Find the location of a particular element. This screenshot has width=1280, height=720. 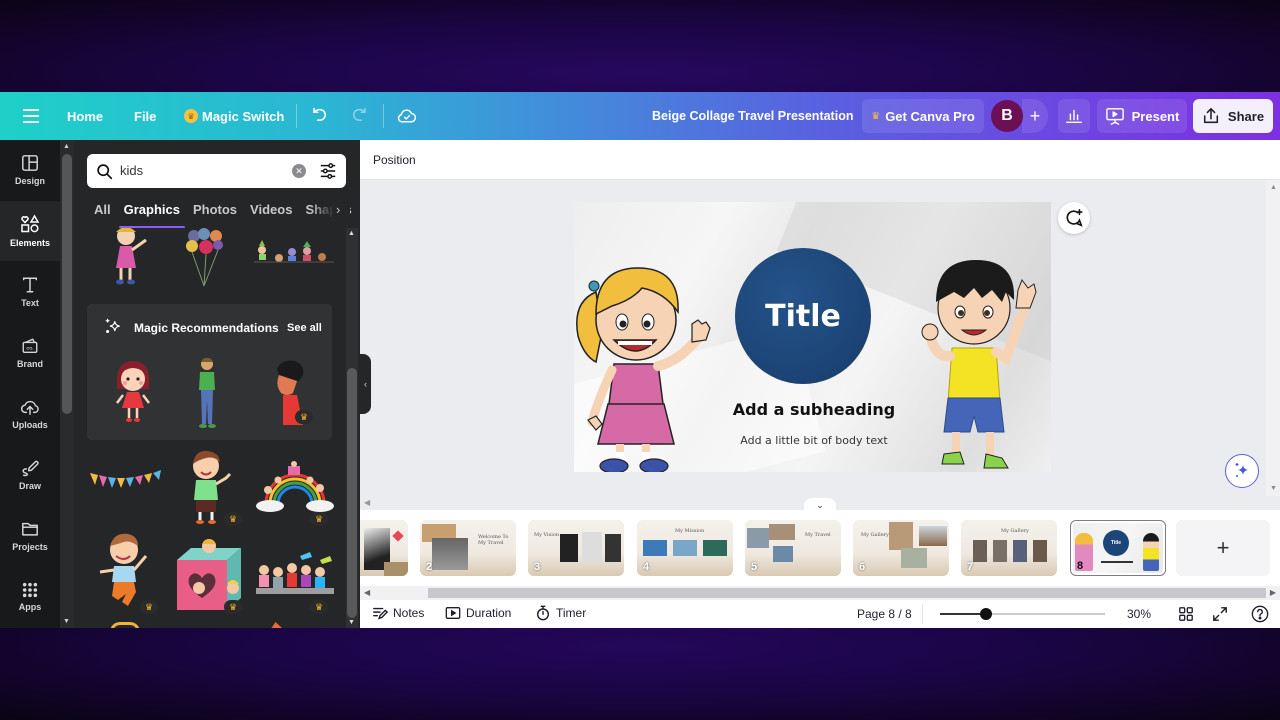

page-thumbnail-3: My Vision 3 is located at coordinates (576, 548).